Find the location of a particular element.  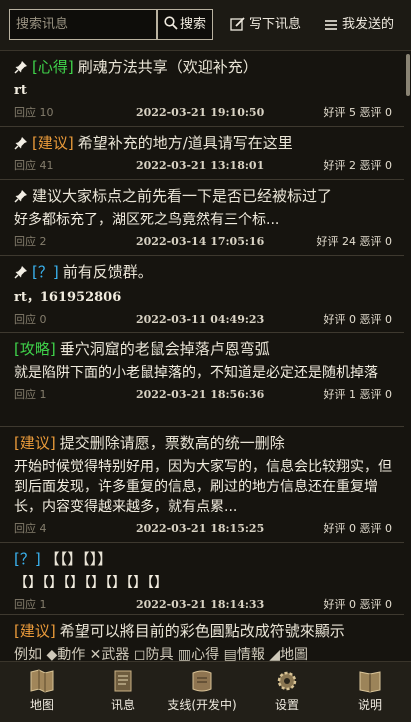

message-title: [心得] 刷魂方法共享（欢迎补充） is located at coordinates (209, 64).